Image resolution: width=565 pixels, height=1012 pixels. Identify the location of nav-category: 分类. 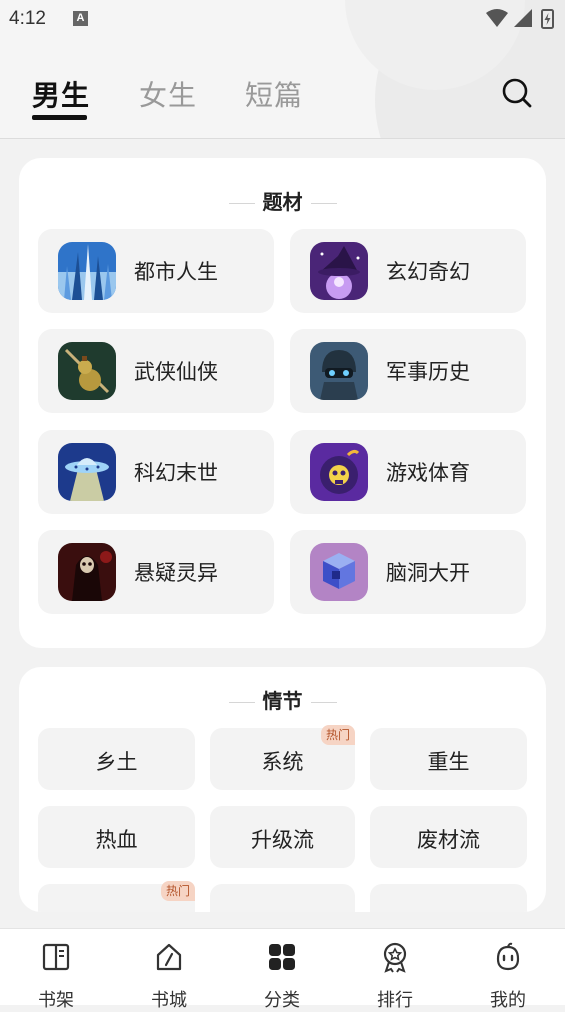
(282, 974).